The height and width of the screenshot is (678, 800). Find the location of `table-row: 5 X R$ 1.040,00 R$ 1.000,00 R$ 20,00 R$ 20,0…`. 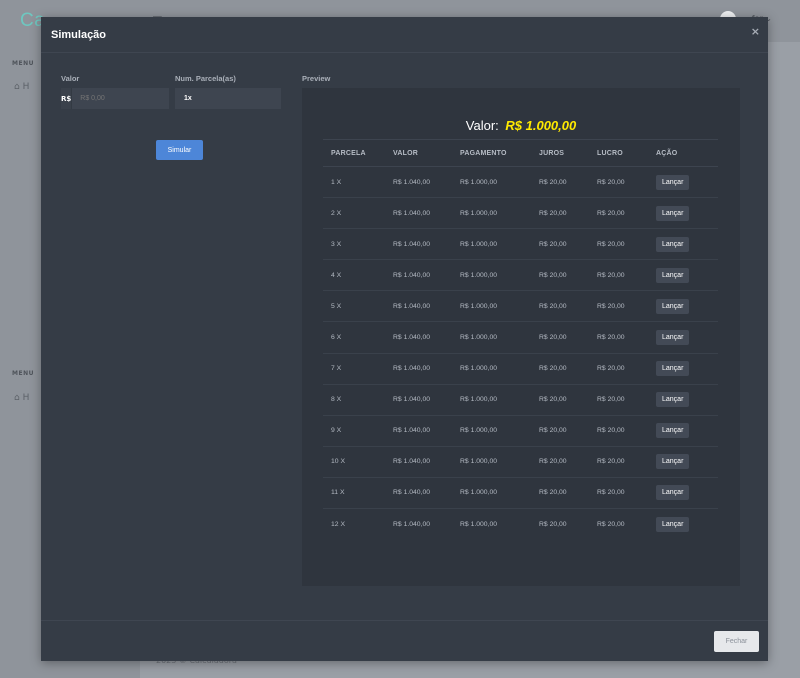

table-row: 5 X R$ 1.040,00 R$ 1.000,00 R$ 20,00 R$ 20,0… is located at coordinates (520, 306).